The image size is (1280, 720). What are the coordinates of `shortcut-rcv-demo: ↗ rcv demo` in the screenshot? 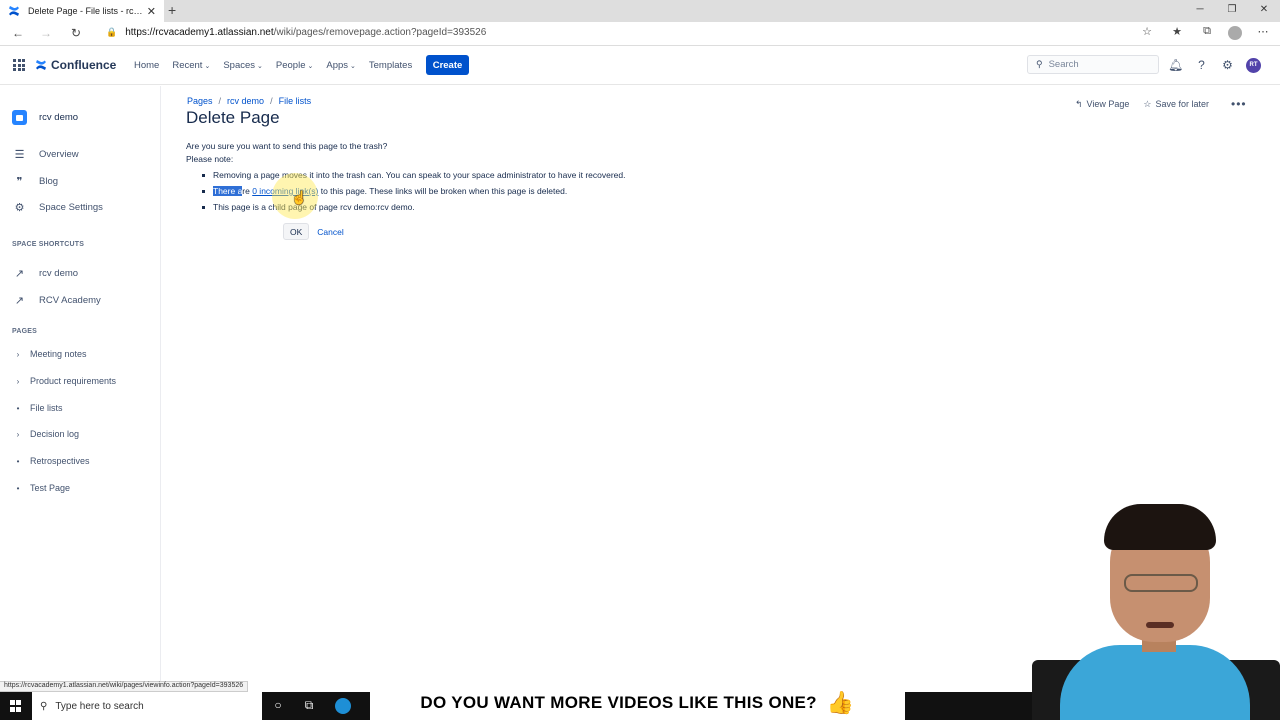 It's located at (45, 273).